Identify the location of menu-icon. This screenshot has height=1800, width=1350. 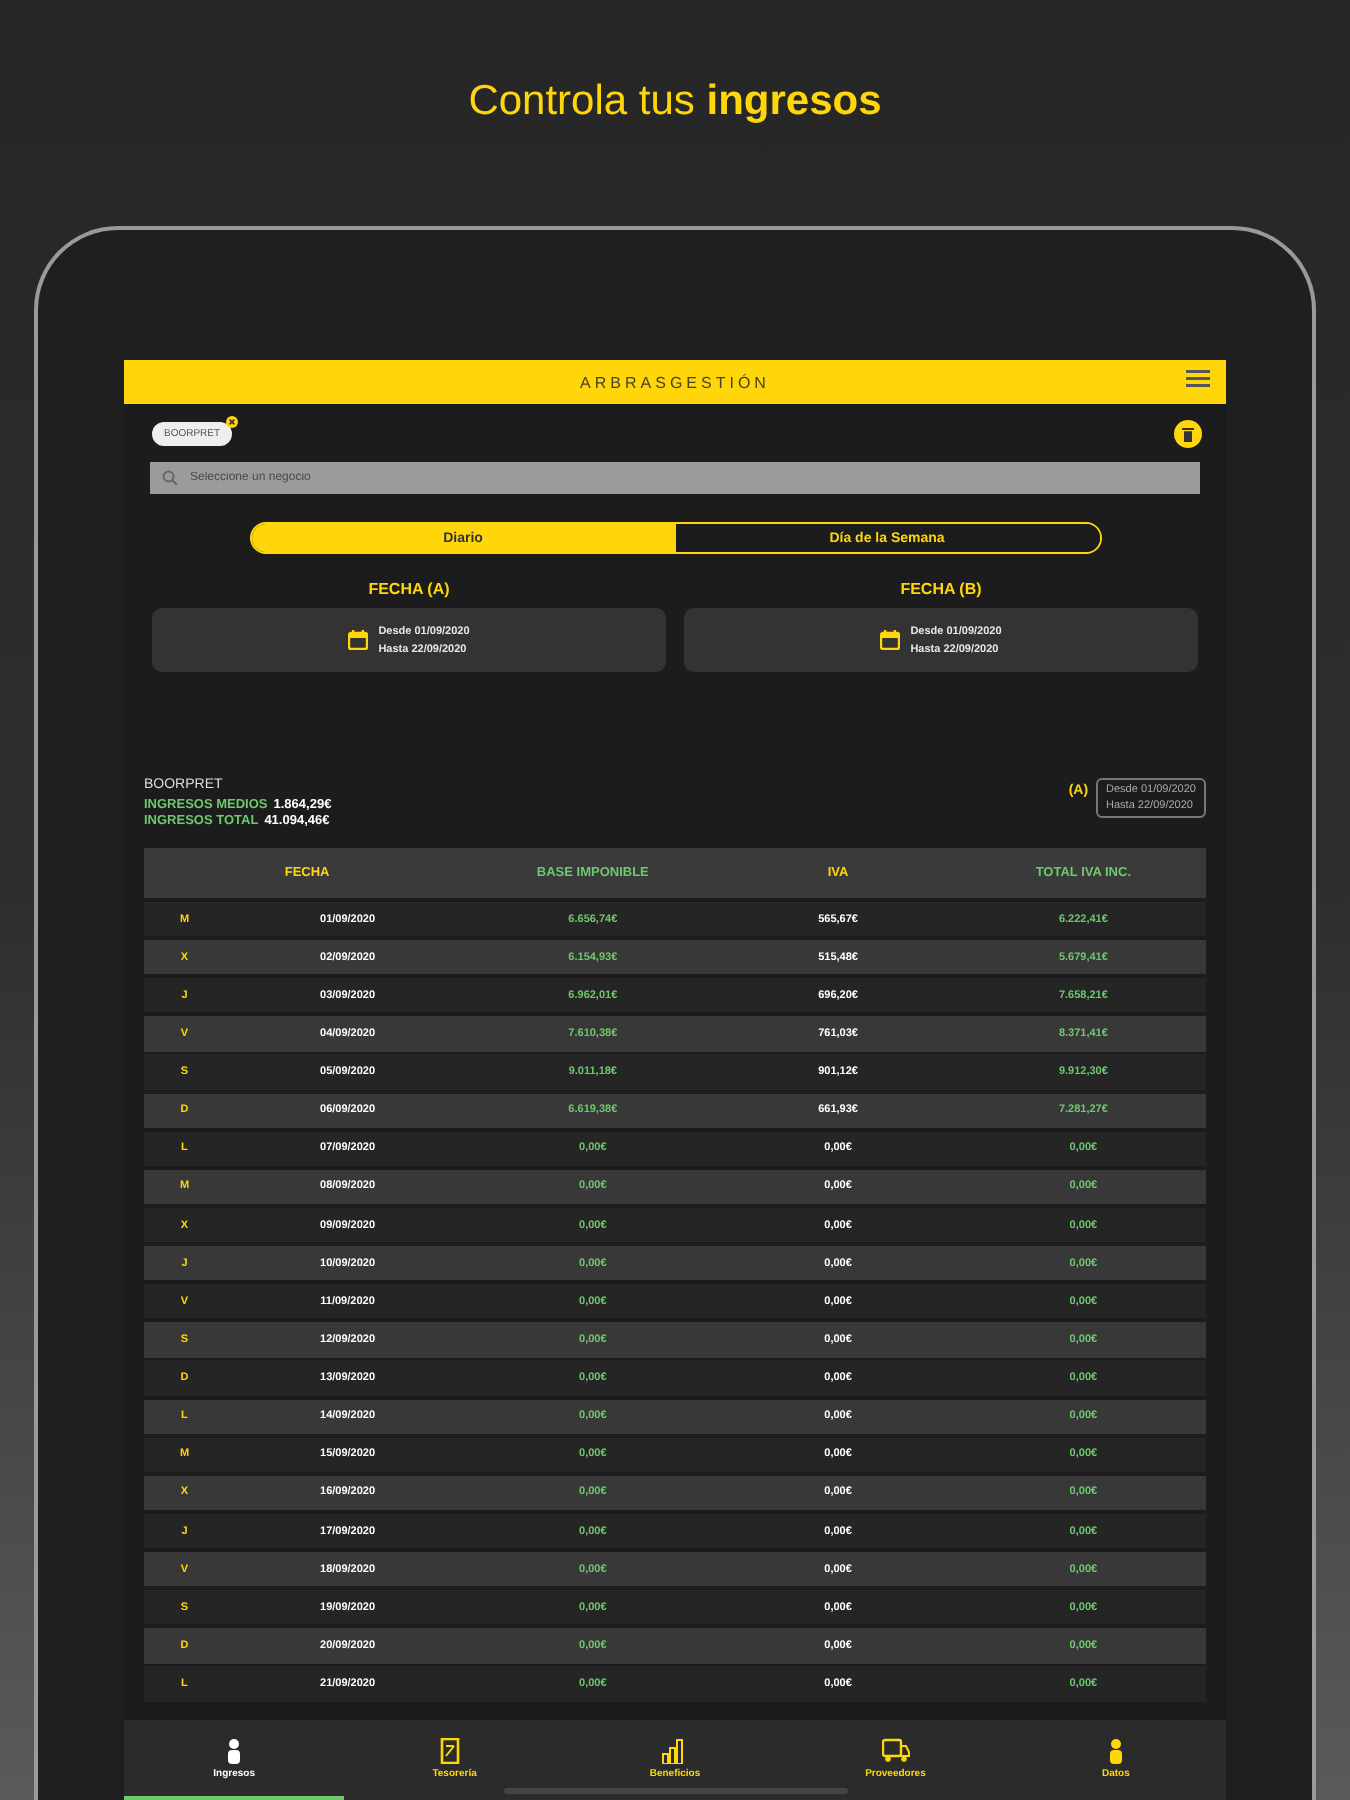
(1198, 379).